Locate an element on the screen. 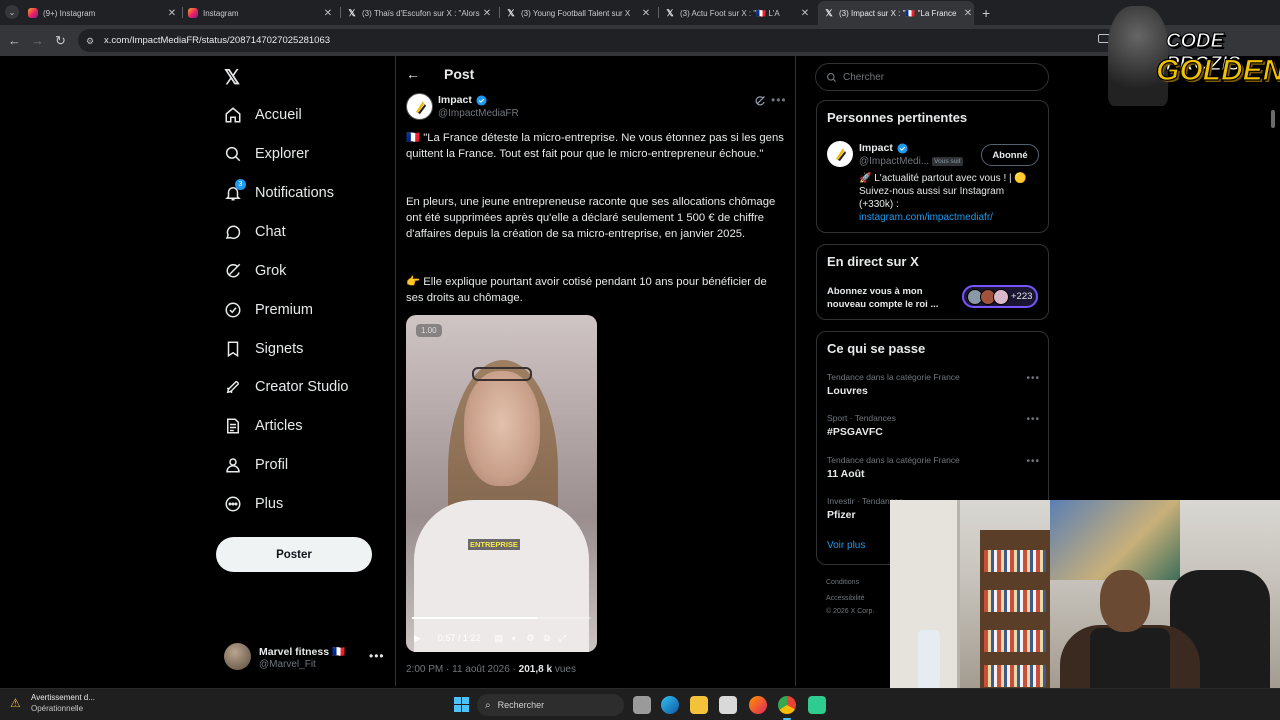  back-icon: ← is located at coordinates (14, 40).